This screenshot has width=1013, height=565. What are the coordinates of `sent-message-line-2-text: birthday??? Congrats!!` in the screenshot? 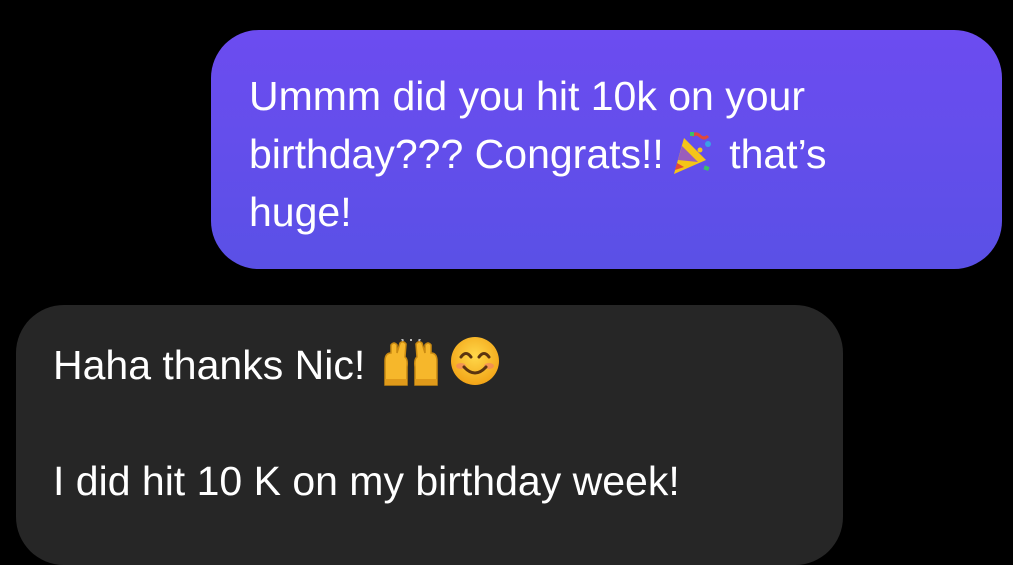 It's located at (456, 154).